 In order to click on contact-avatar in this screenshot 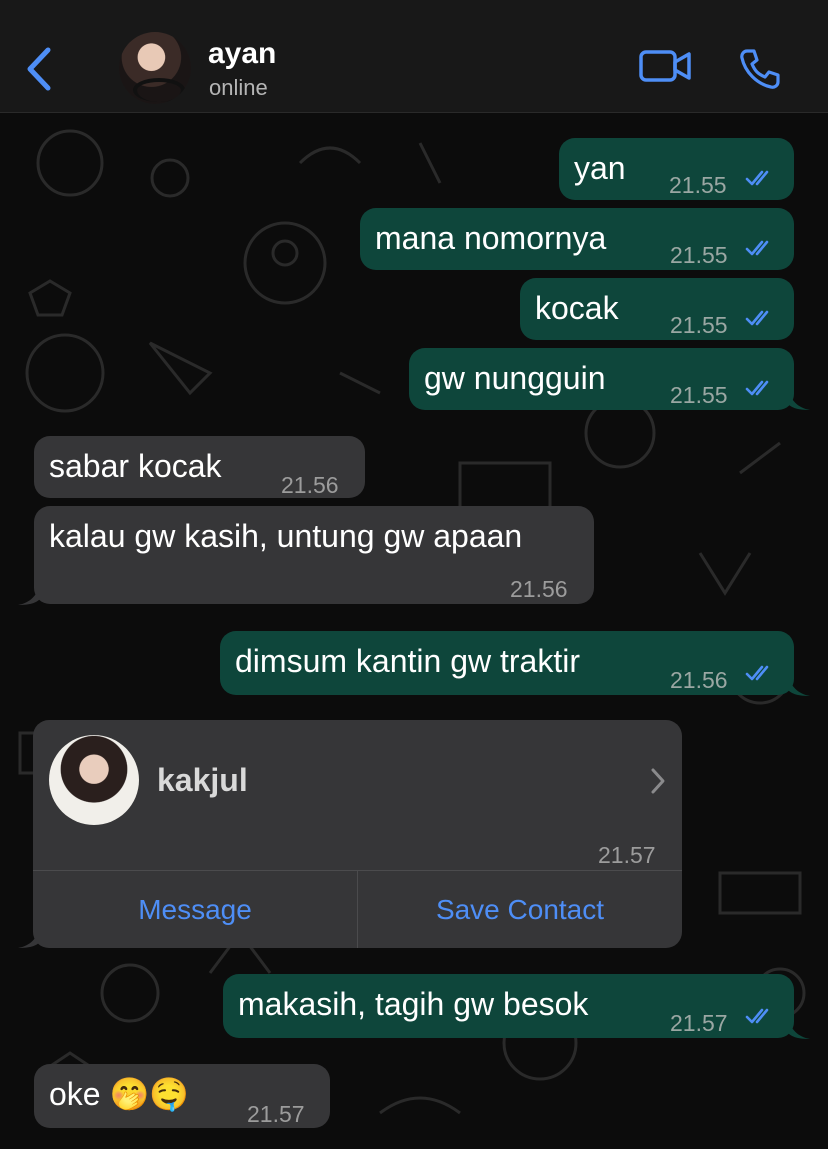, I will do `click(94, 780)`.